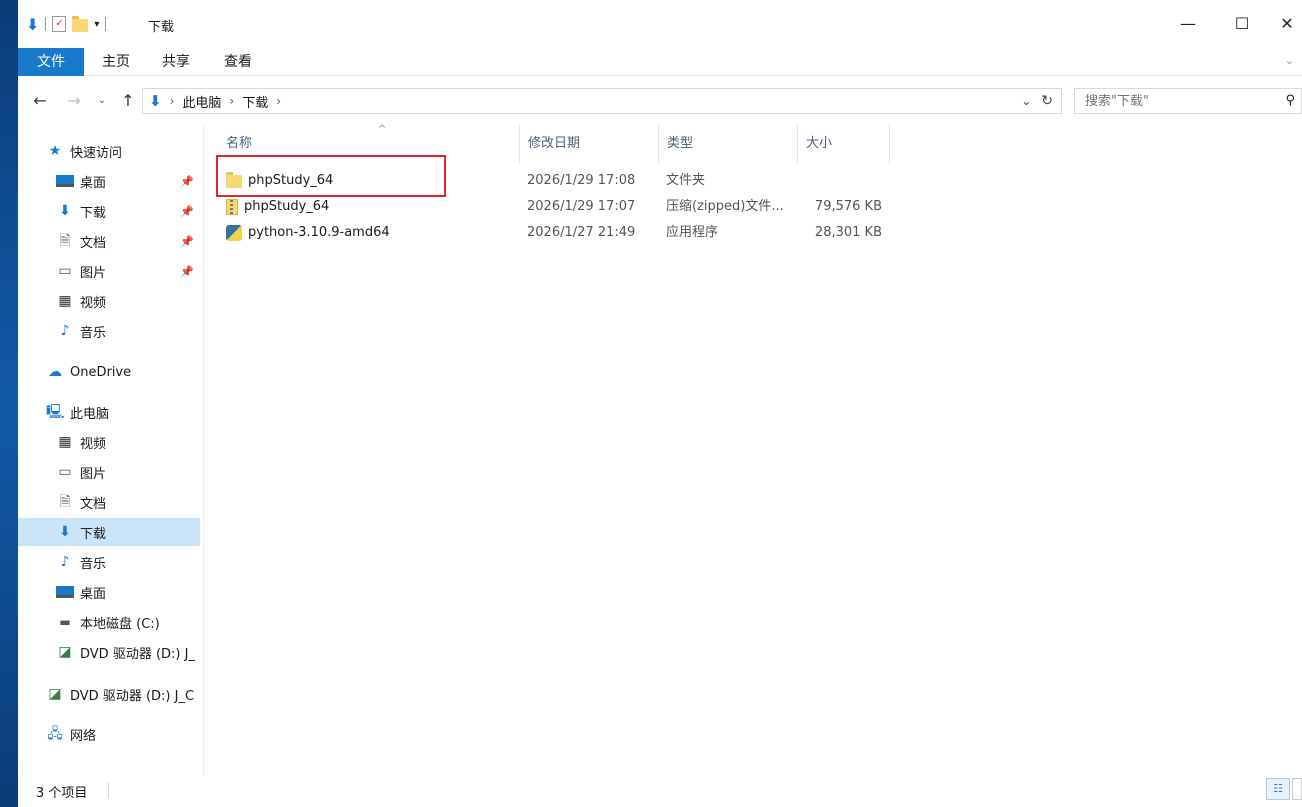 The width and height of the screenshot is (1302, 807). Describe the element at coordinates (59, 24) in the screenshot. I see `properties-icon: ✓` at that location.